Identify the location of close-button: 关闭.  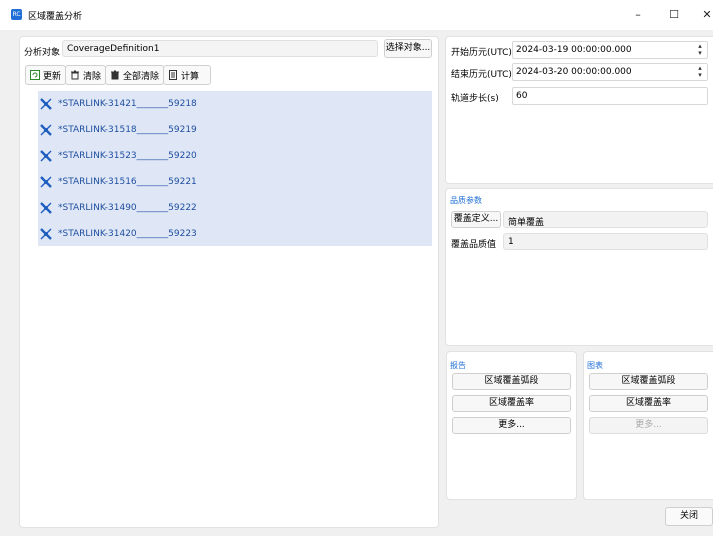
(689, 516).